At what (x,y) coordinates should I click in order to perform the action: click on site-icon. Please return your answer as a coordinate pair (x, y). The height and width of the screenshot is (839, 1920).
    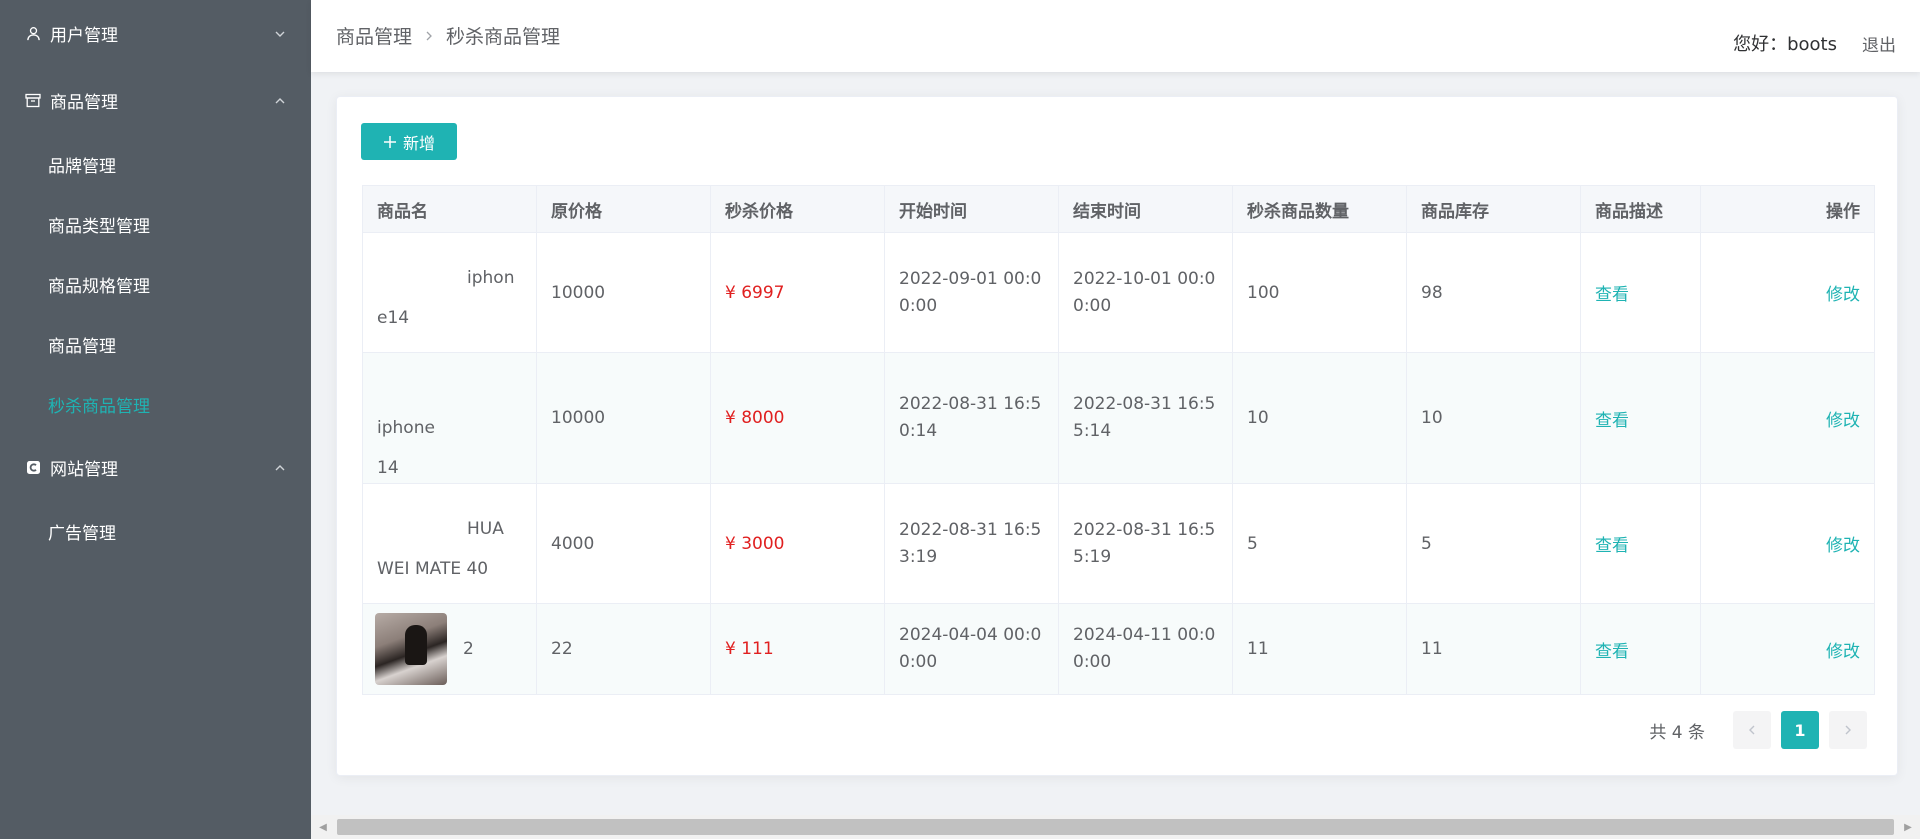
    Looking at the image, I should click on (33, 468).